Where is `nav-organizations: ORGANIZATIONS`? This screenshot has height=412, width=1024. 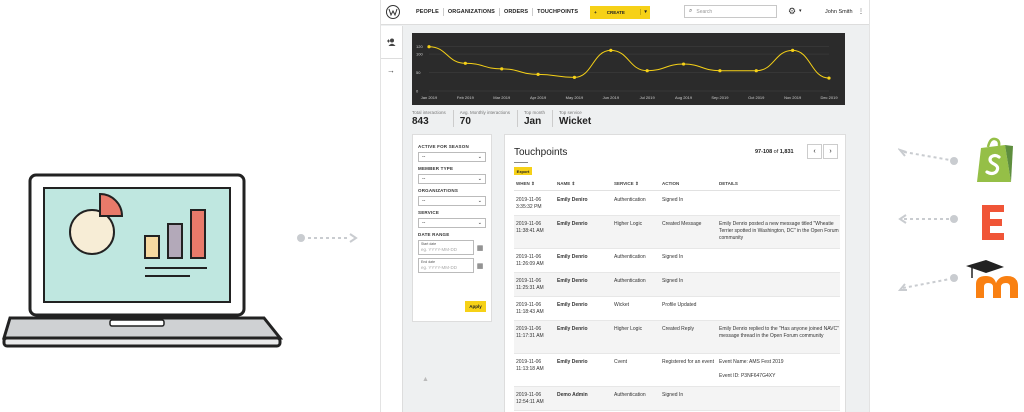
nav-organizations: ORGANIZATIONS is located at coordinates (472, 12).